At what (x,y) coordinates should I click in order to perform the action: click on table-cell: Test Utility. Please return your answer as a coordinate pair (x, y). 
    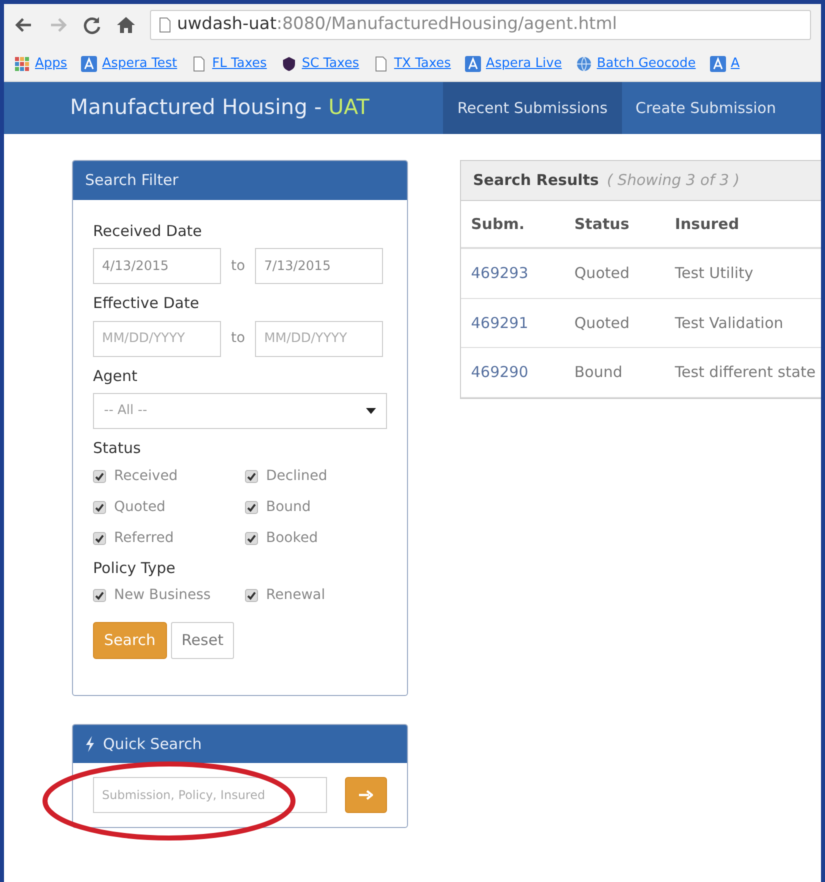
    Looking at the image, I should click on (742, 273).